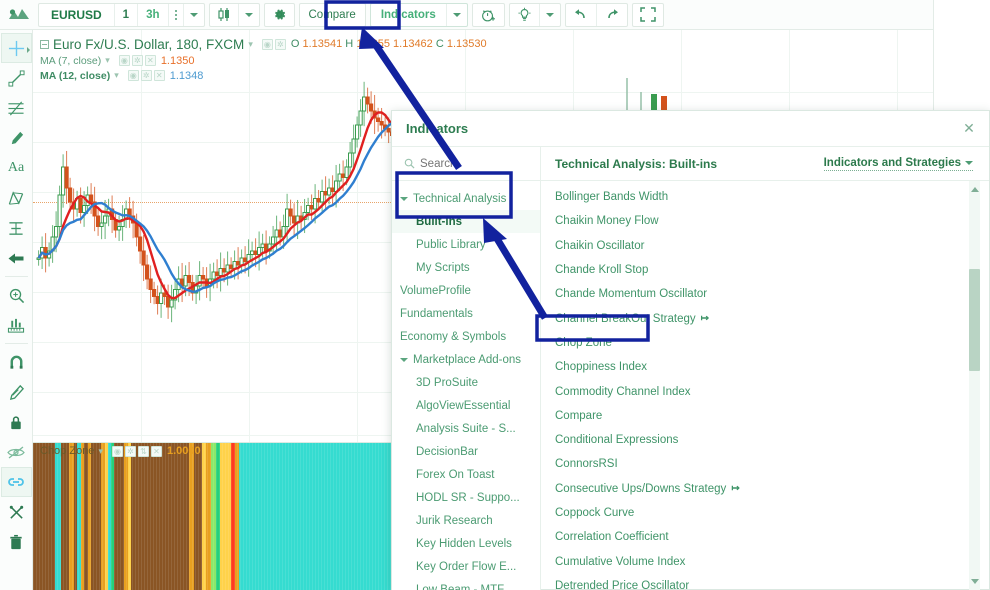 This screenshot has height=590, width=990. Describe the element at coordinates (279, 15) in the screenshot. I see `gear-icon` at that location.